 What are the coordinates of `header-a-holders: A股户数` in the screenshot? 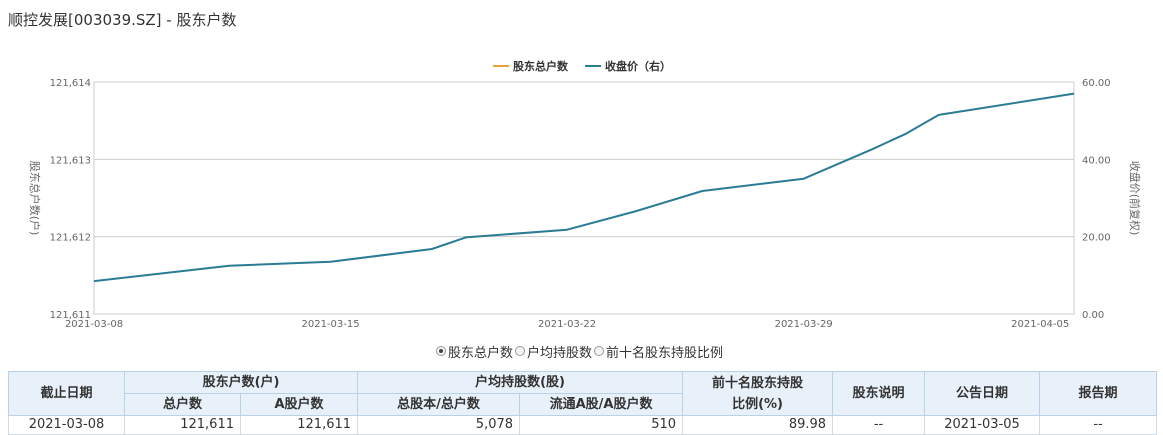 It's located at (299, 404).